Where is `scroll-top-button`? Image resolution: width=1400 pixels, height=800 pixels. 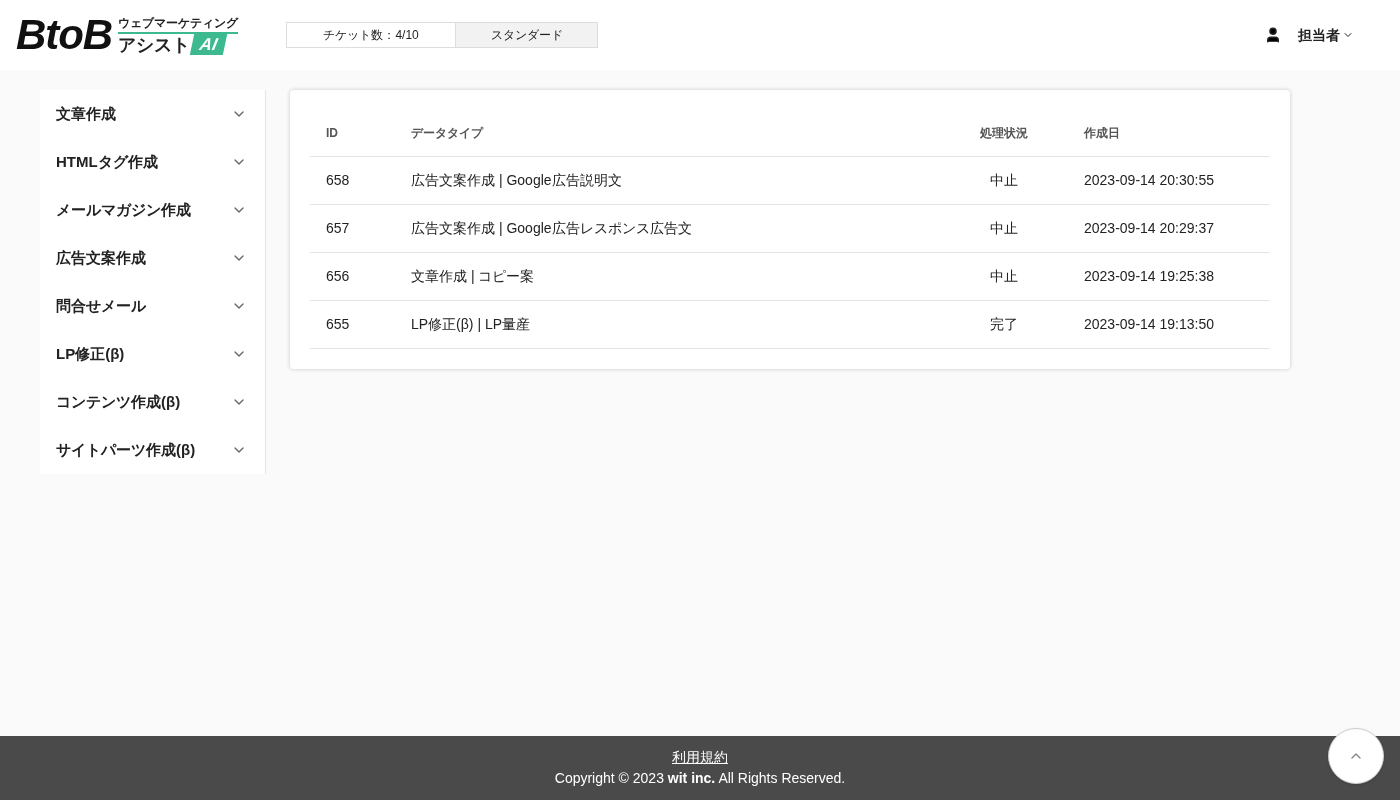
scroll-top-button is located at coordinates (1356, 756).